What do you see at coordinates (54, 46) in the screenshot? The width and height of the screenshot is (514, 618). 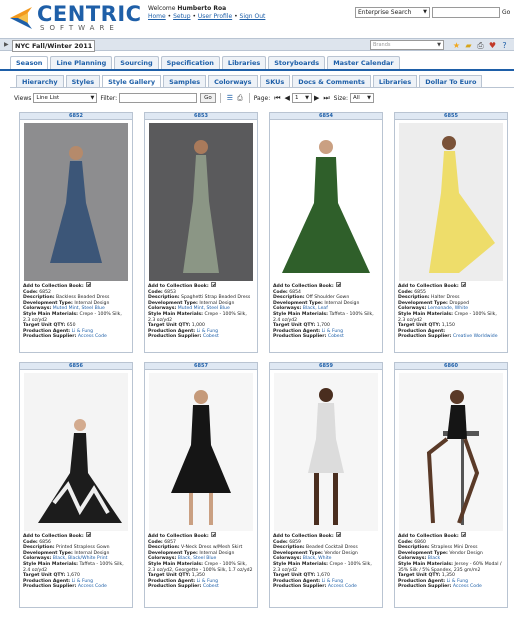 I see `season-selector: NYC Fall/Winter 2011` at bounding box center [54, 46].